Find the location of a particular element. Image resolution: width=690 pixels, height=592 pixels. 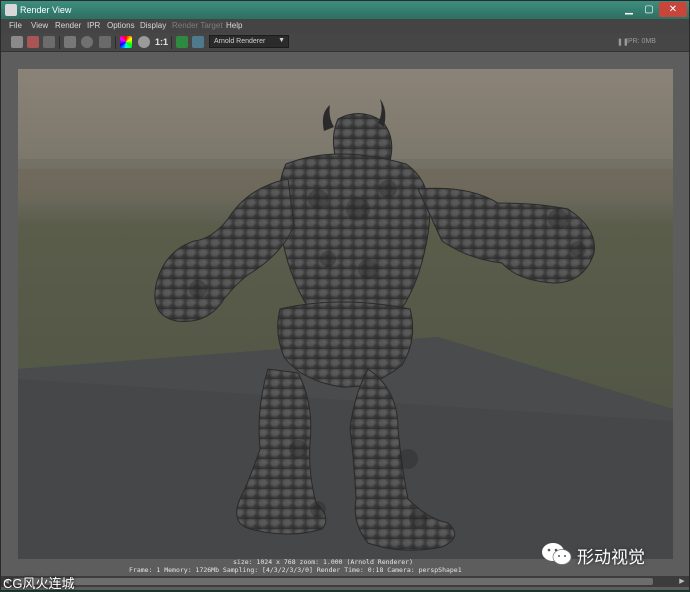

watermark-right-text: 形动视觉 is located at coordinates (611, 557).